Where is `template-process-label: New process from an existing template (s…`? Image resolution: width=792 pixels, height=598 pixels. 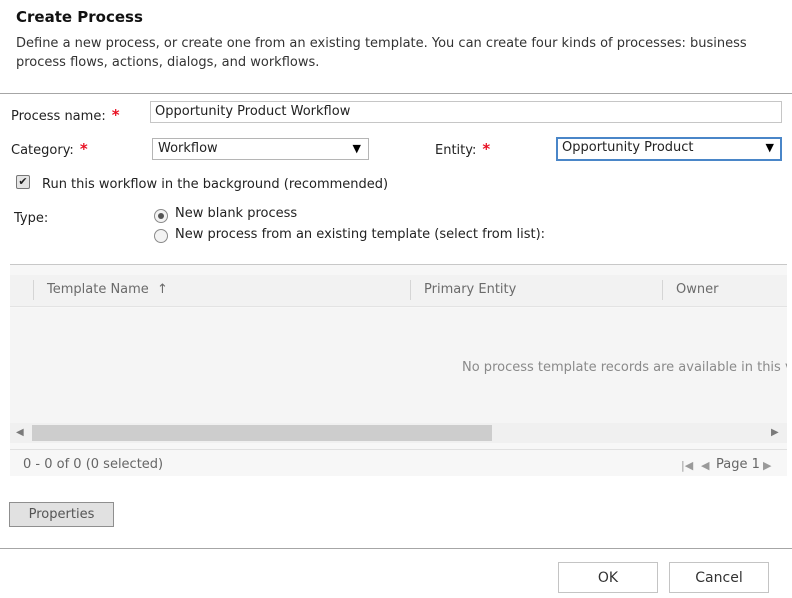 template-process-label: New process from an existing template (s… is located at coordinates (360, 234).